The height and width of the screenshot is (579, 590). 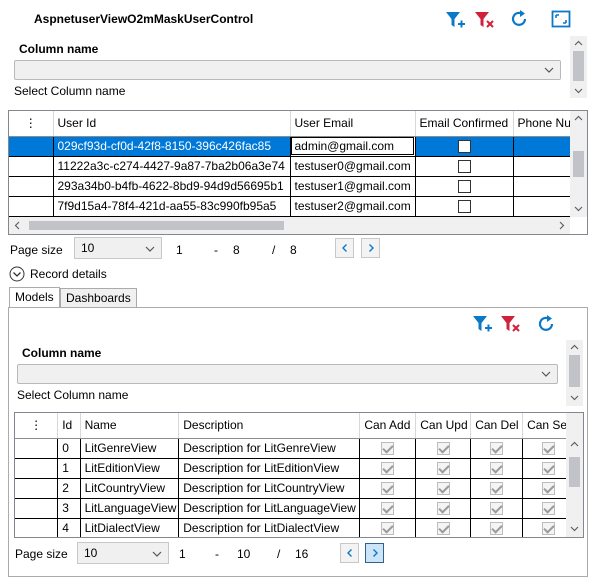 I want to click on record-details-label: Record details, so click(x=68, y=274).